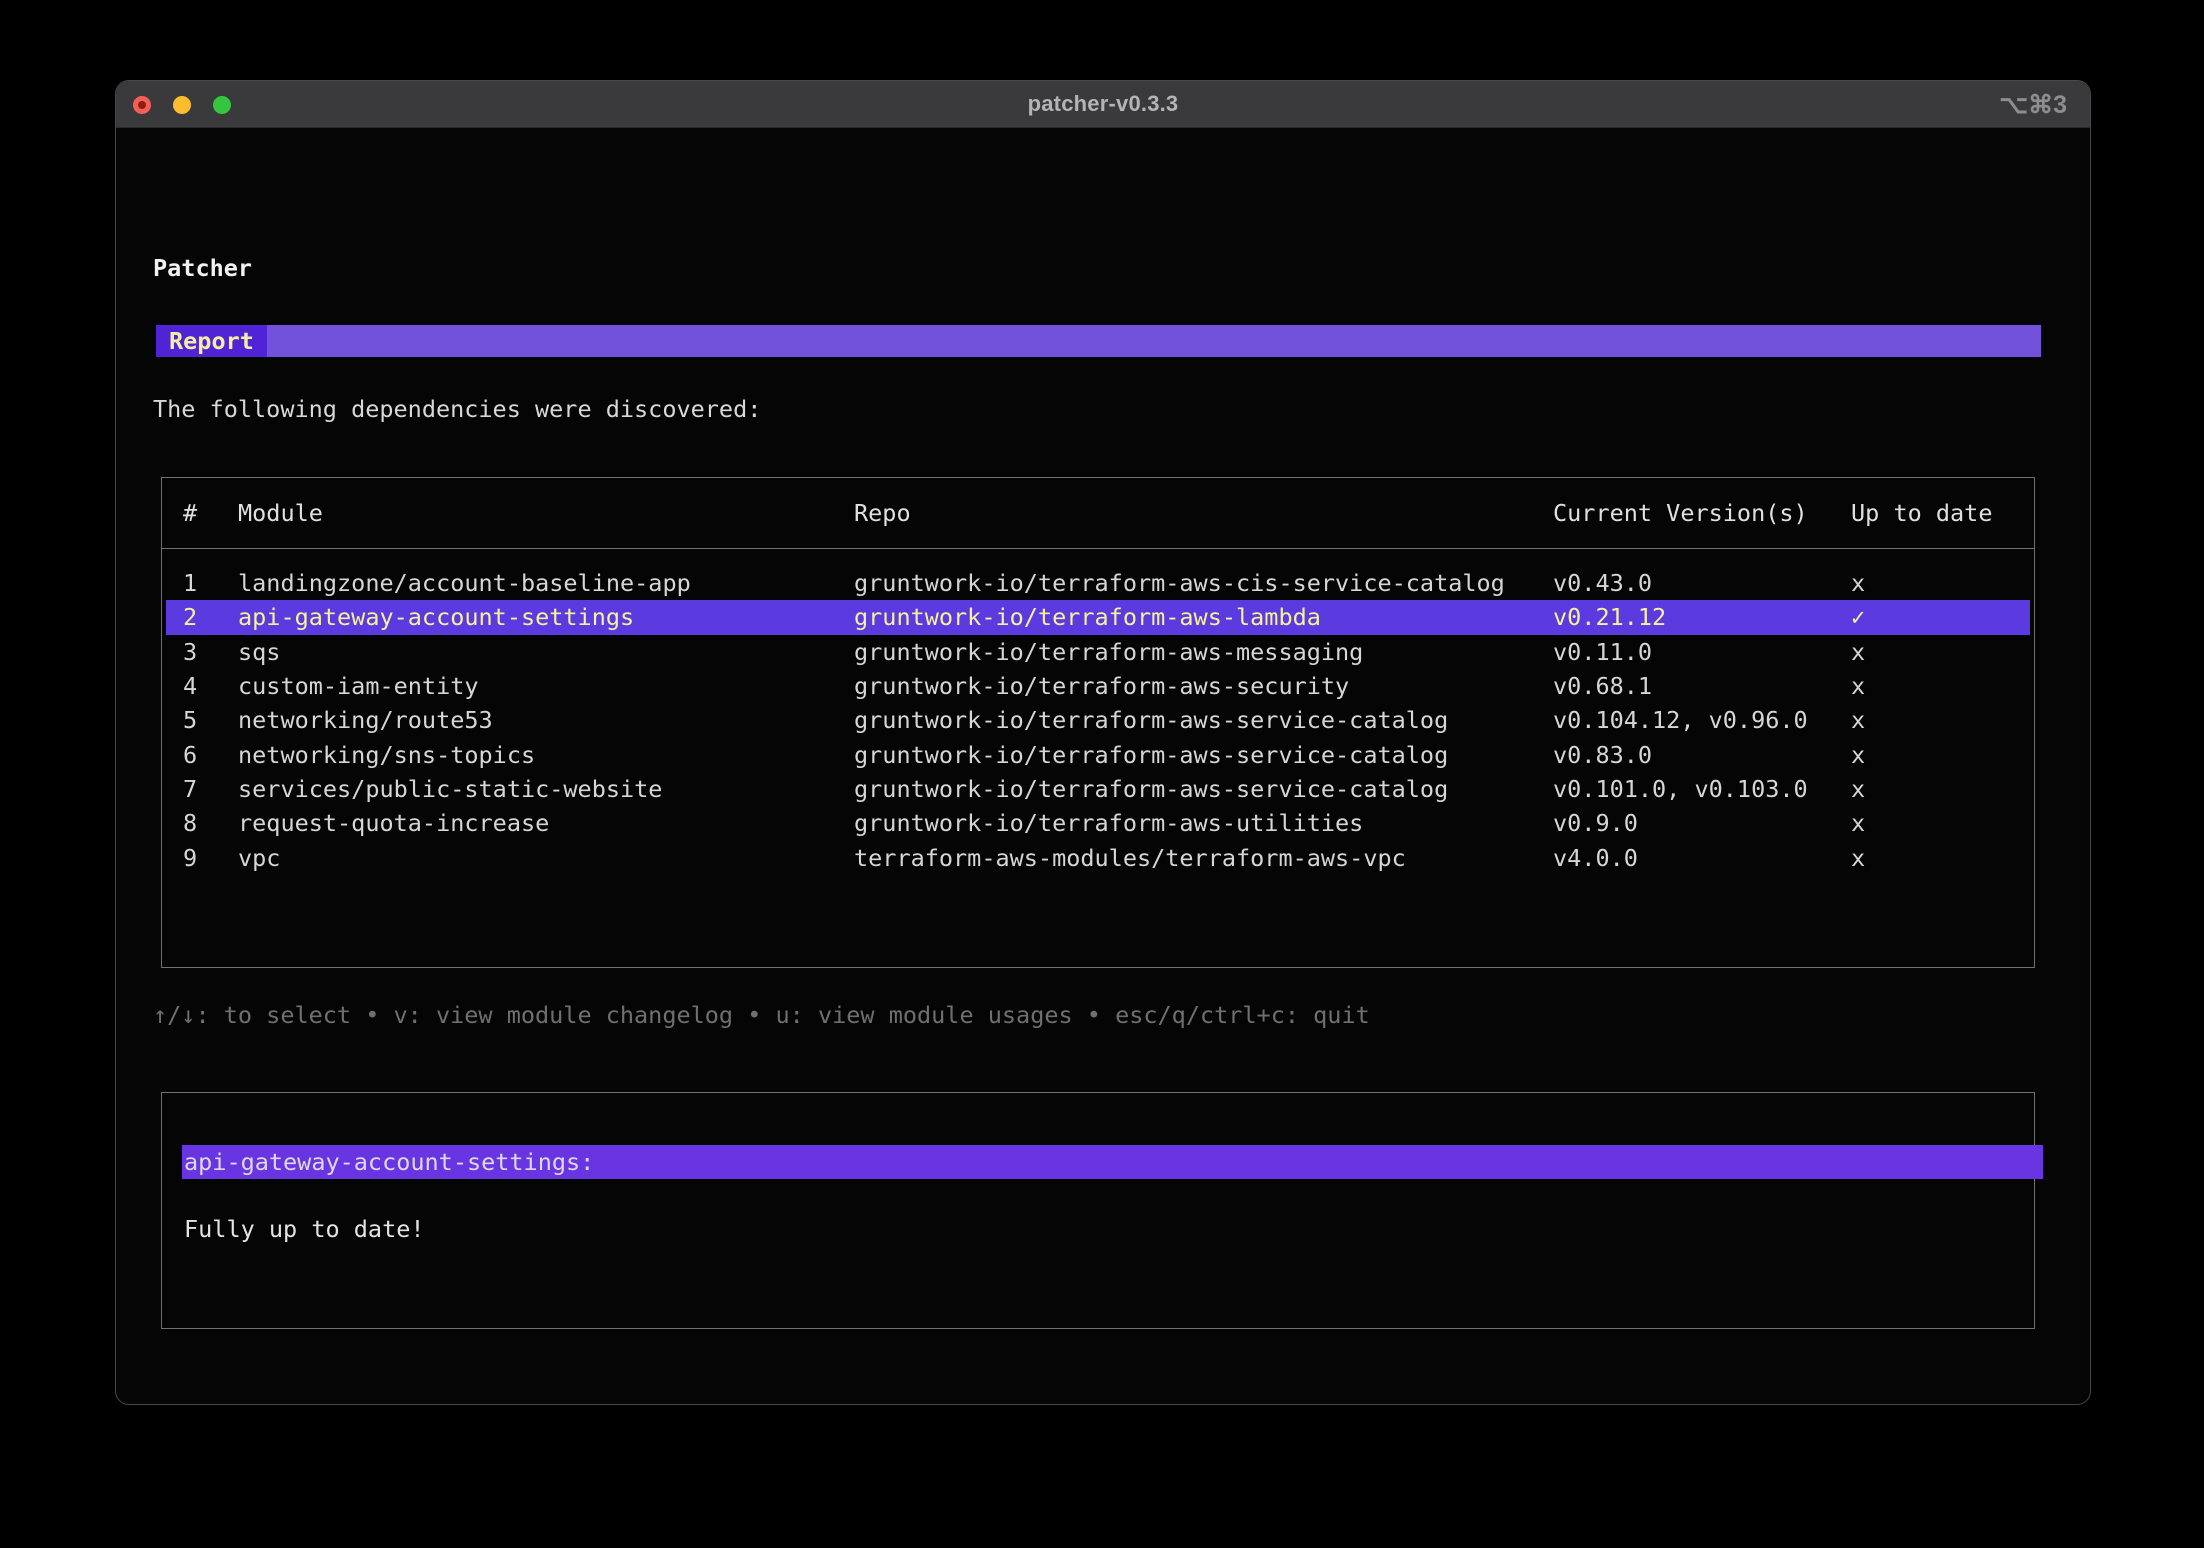 Image resolution: width=2204 pixels, height=1548 pixels. What do you see at coordinates (387, 754) in the screenshot?
I see `cell-module: networking/sns-topics` at bounding box center [387, 754].